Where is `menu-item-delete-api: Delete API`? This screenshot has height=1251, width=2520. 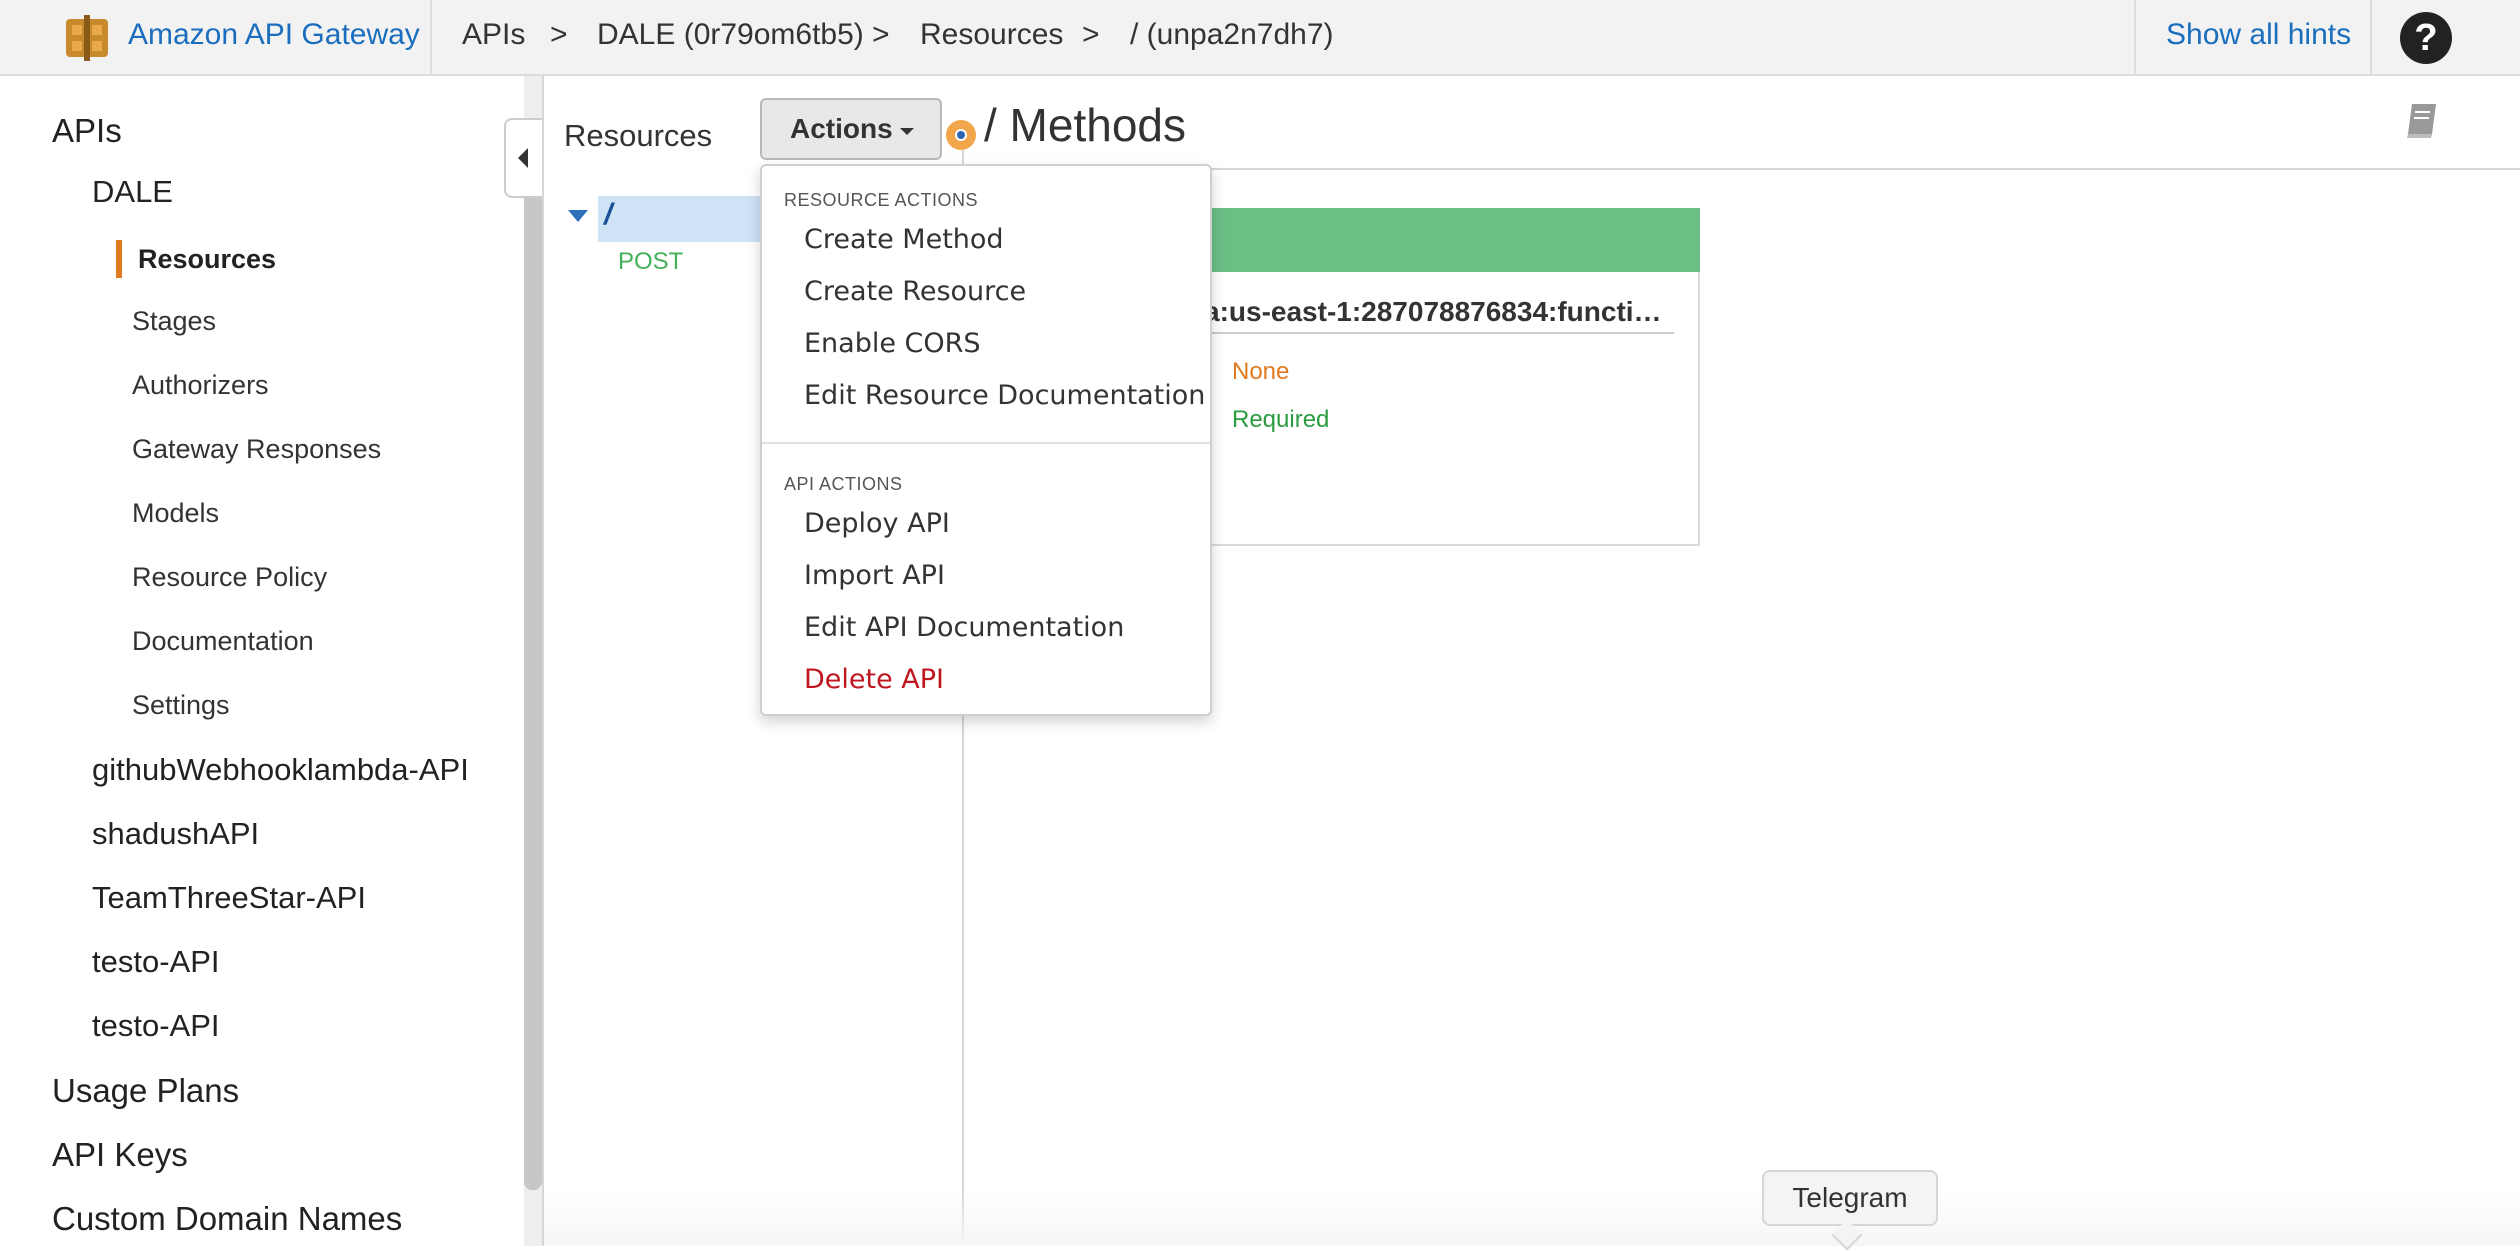
menu-item-delete-api: Delete API is located at coordinates (874, 679).